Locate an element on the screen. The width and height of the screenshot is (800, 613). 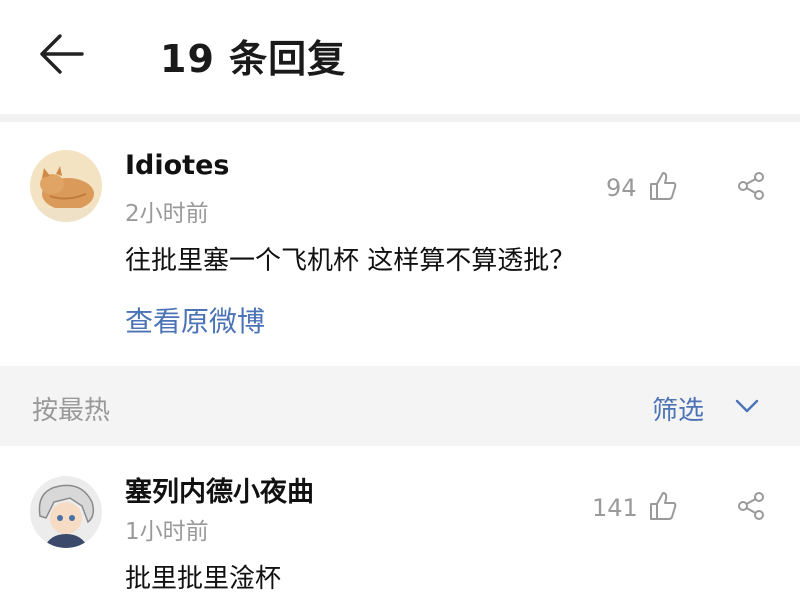
chevron-down-icon is located at coordinates (747, 406).